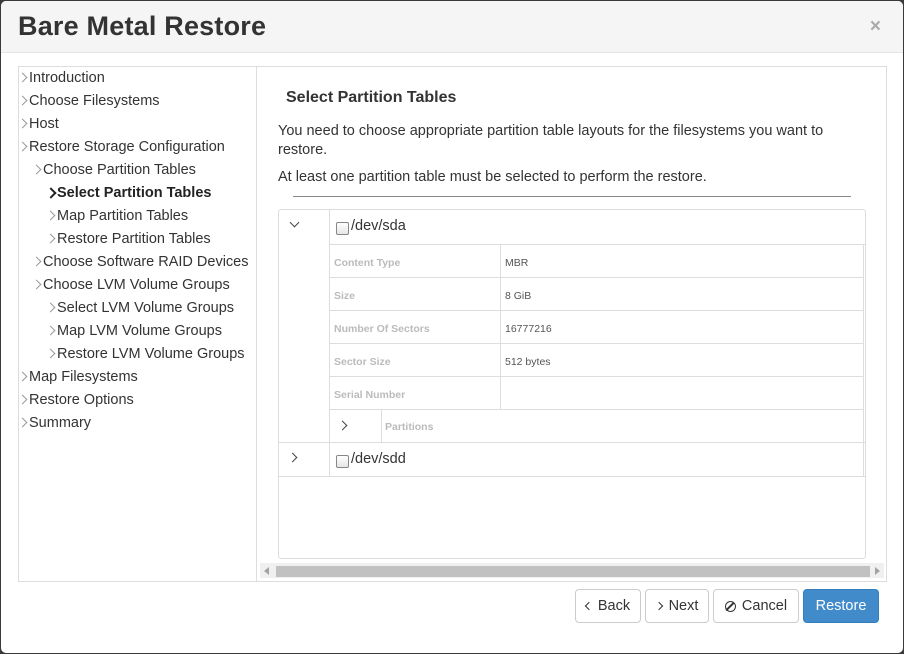 This screenshot has height=654, width=904. Describe the element at coordinates (114, 170) in the screenshot. I see `nav-item-choose-partition-tables: Choose Partition Tables` at that location.